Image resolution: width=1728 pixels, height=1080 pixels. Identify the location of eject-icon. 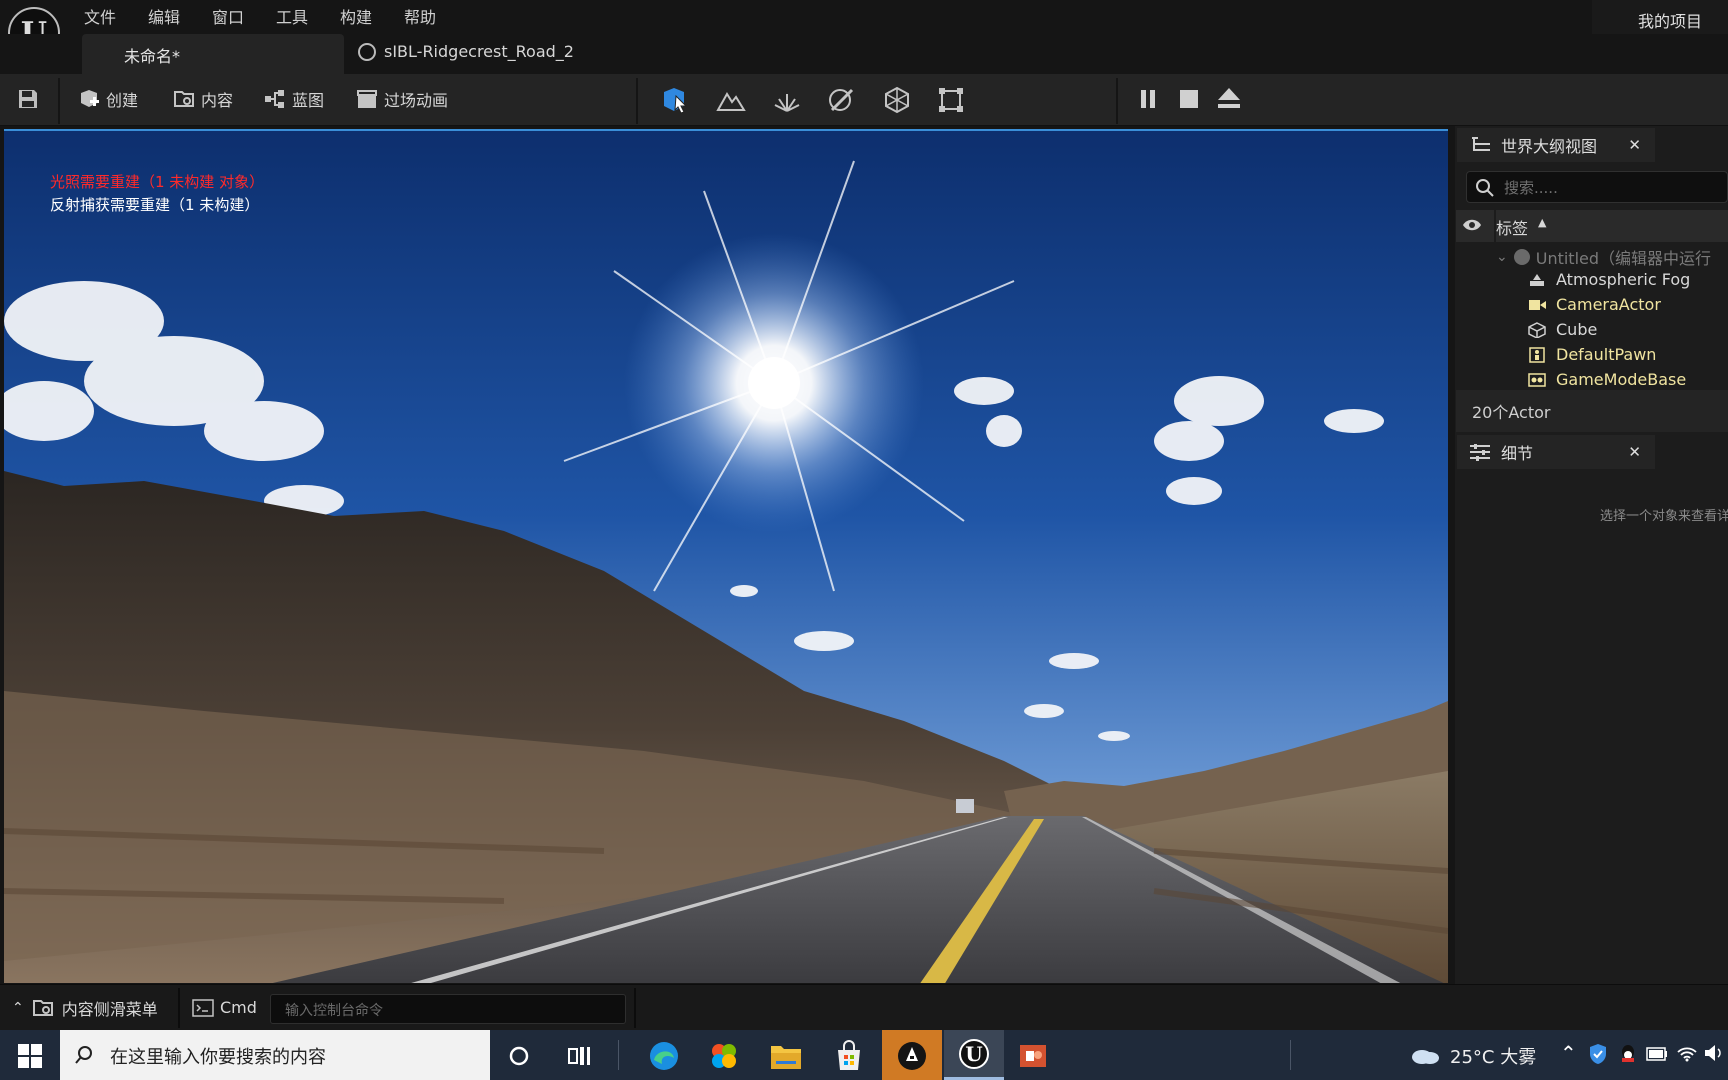
(1229, 98).